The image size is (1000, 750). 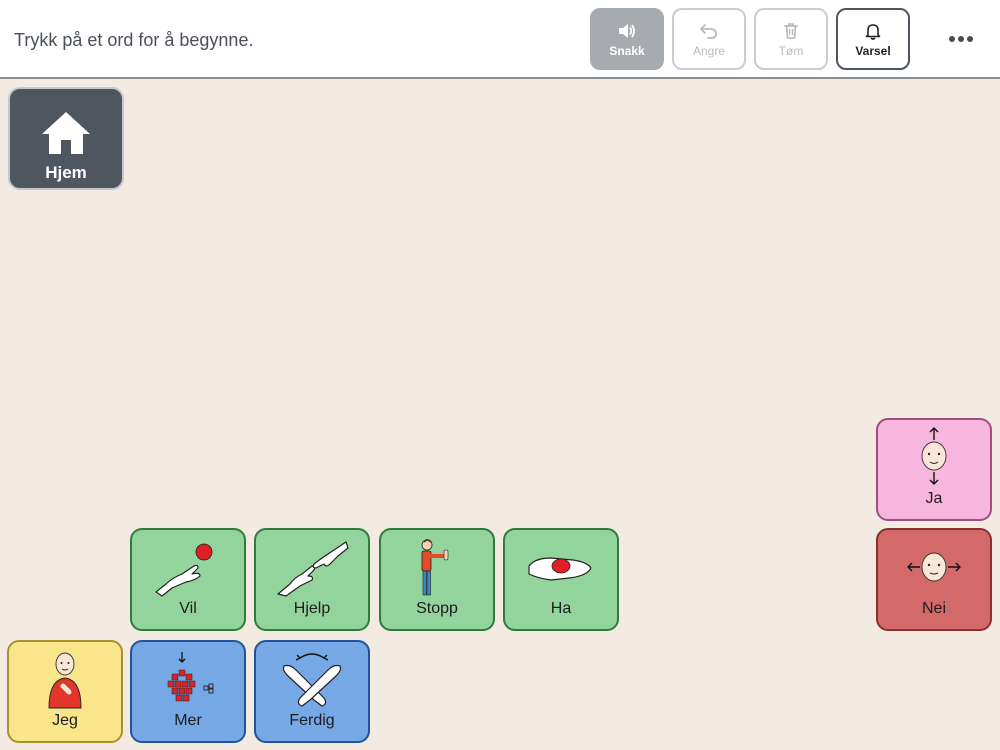 I want to click on more-dots-icon, so click(x=961, y=39).